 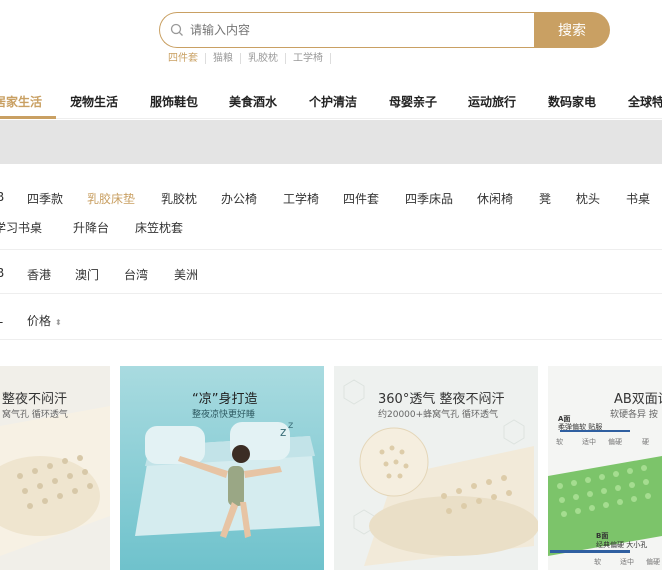 What do you see at coordinates (615, 442) in the screenshot?
I see `scale-a-label: 偏硬` at bounding box center [615, 442].